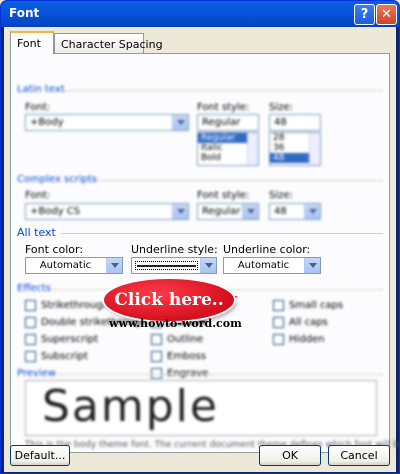 The height and width of the screenshot is (474, 400). I want to click on all-caps-label: All caps, so click(308, 322).